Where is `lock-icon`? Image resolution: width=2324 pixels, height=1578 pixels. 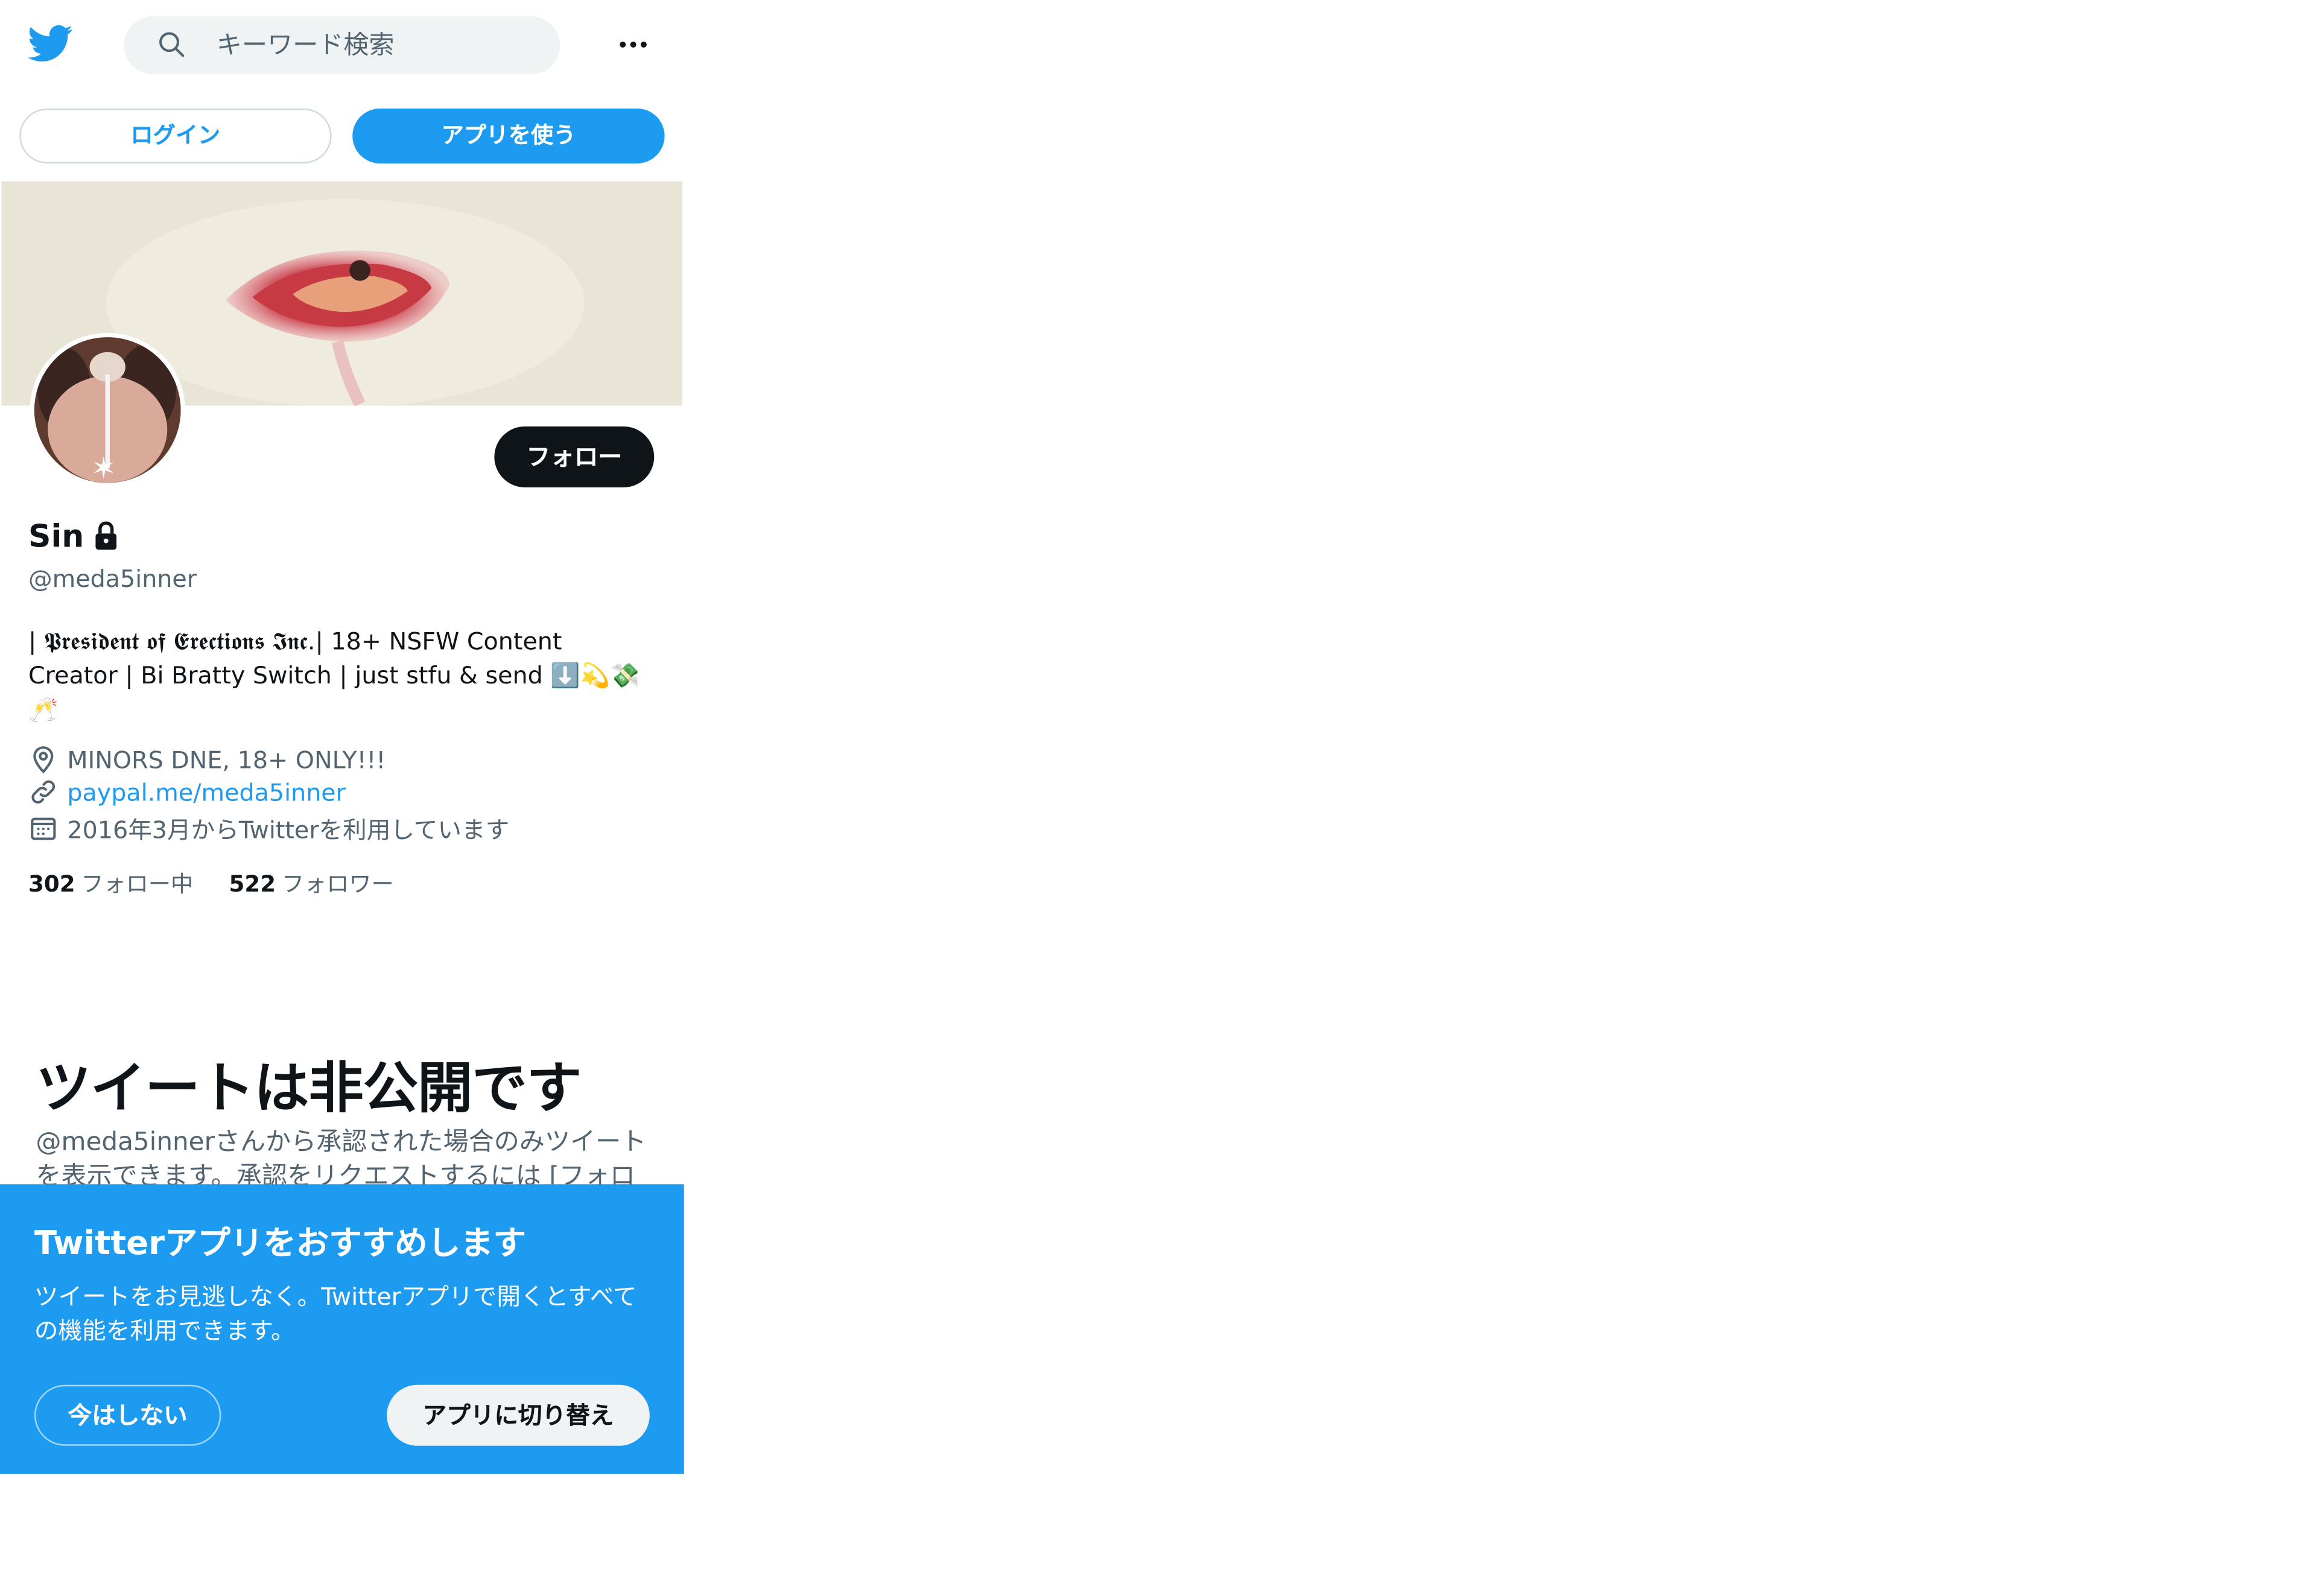
lock-icon is located at coordinates (106, 535).